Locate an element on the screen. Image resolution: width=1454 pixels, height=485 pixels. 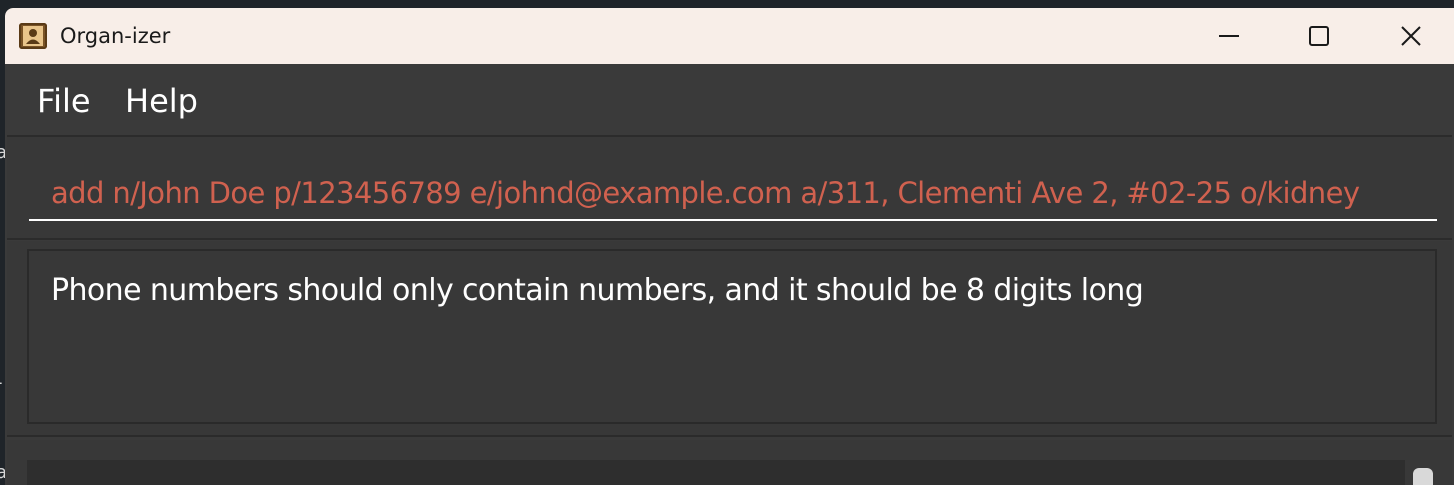
close-icon is located at coordinates (1411, 36).